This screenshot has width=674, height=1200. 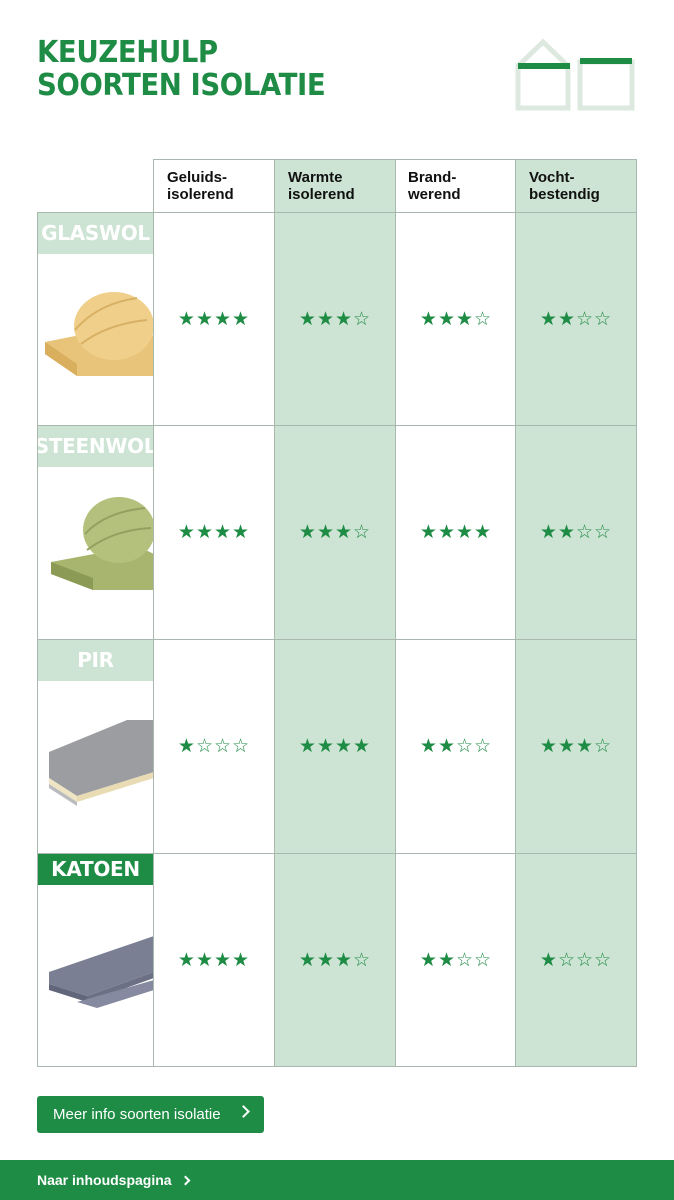 What do you see at coordinates (95, 869) in the screenshot?
I see `material-label: KATOEN` at bounding box center [95, 869].